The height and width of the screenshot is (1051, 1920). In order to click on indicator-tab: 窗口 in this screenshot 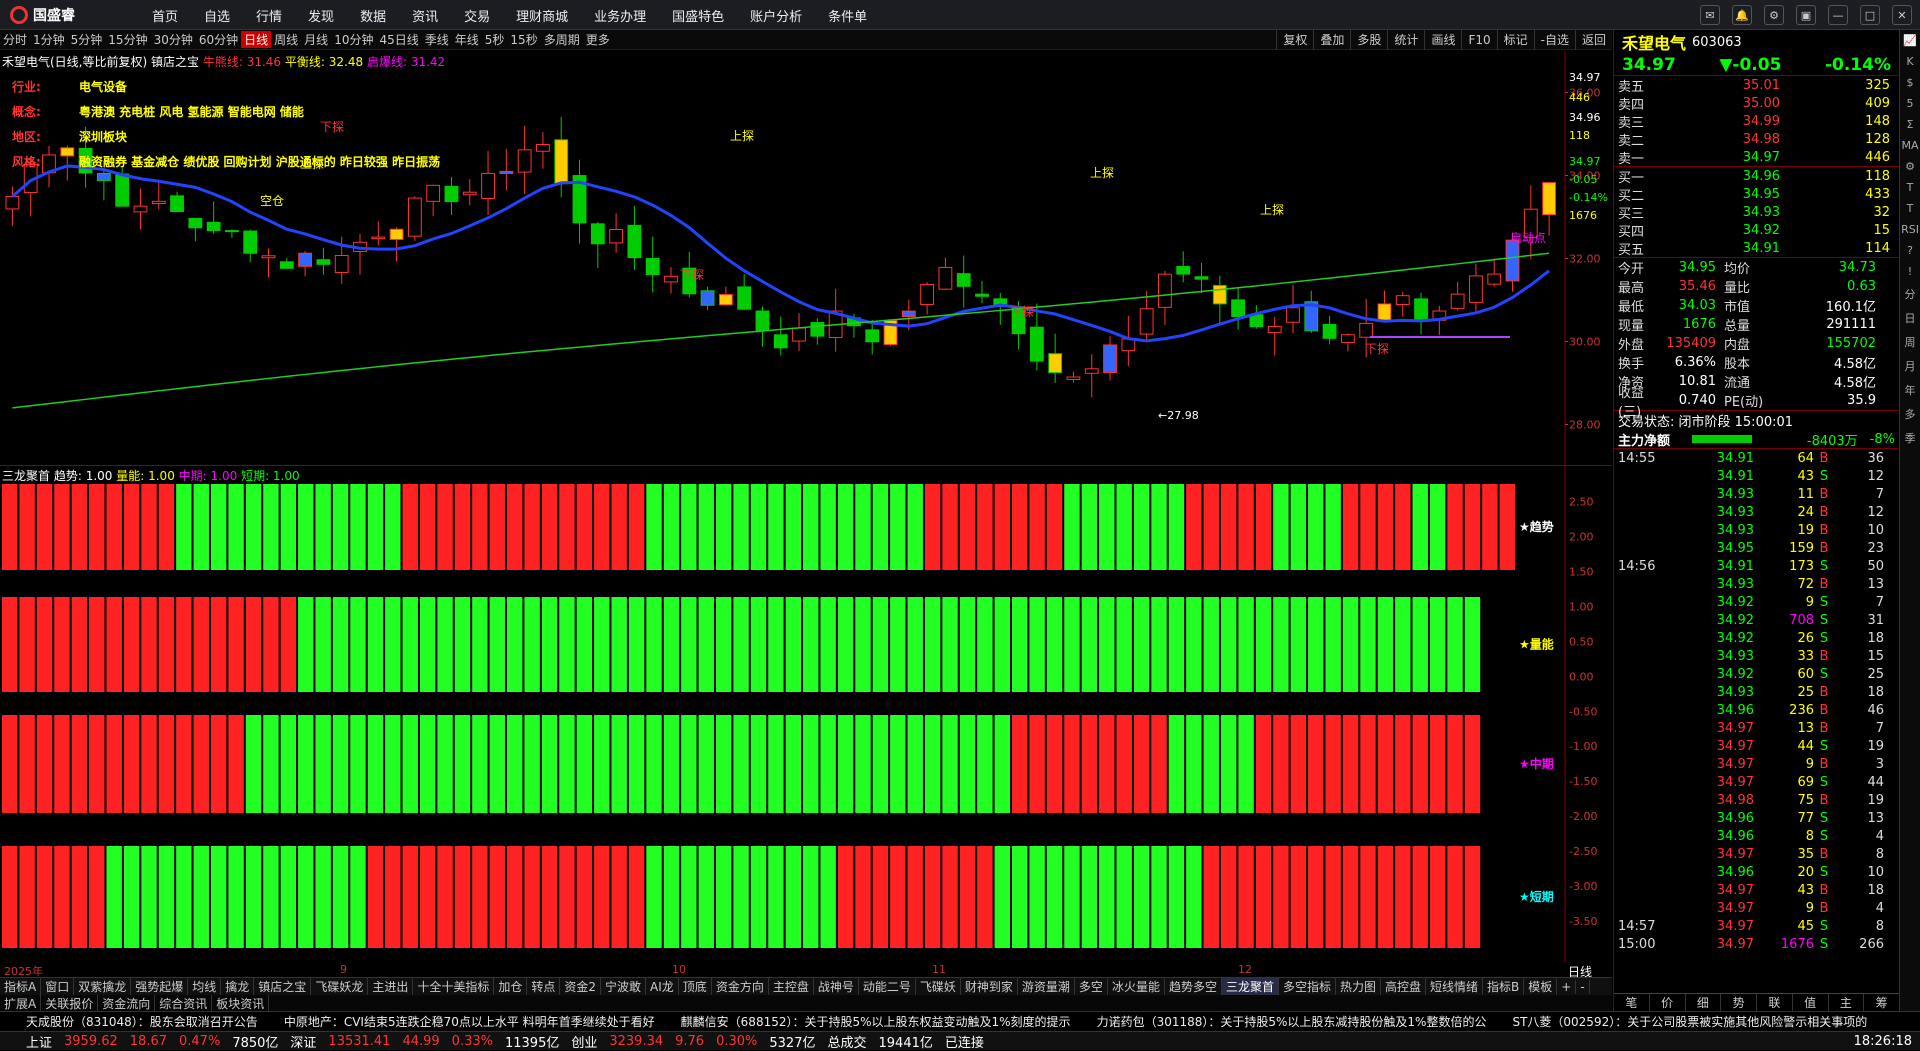, I will do `click(58, 986)`.